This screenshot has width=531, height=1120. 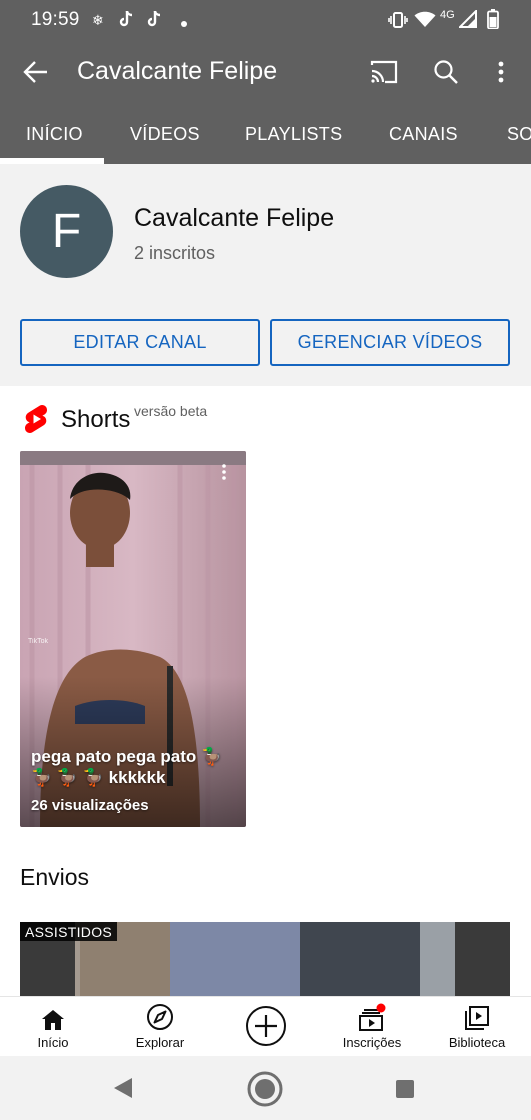 I want to click on back-button, so click(x=36, y=72).